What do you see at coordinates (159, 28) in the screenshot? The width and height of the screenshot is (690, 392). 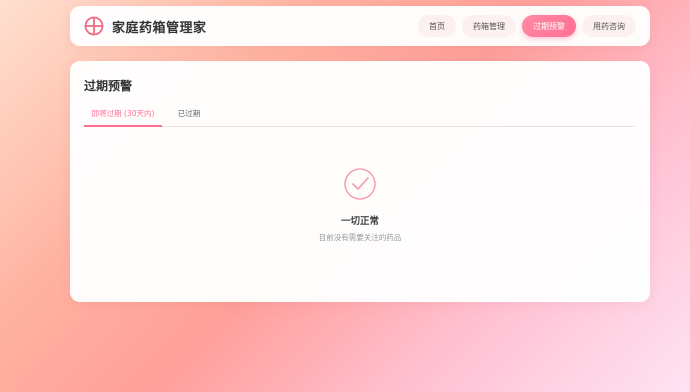 I see `app-title: 家庭药箱管理家` at bounding box center [159, 28].